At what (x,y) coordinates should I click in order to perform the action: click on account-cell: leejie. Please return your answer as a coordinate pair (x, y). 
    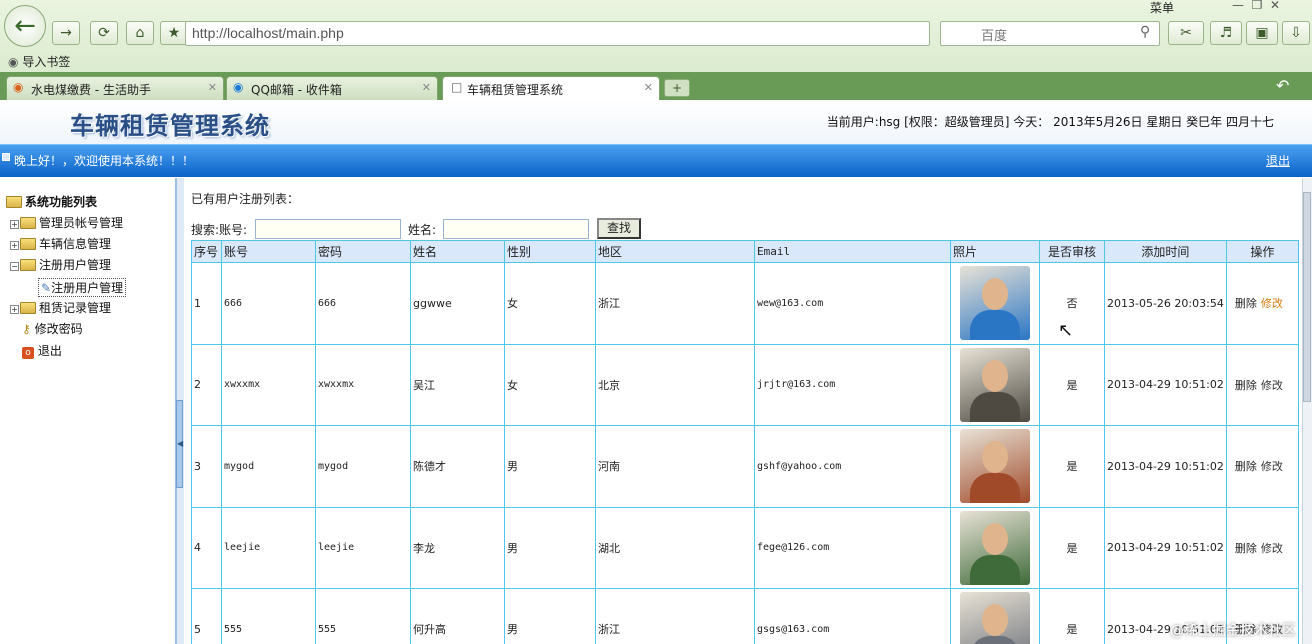
    Looking at the image, I should click on (268, 547).